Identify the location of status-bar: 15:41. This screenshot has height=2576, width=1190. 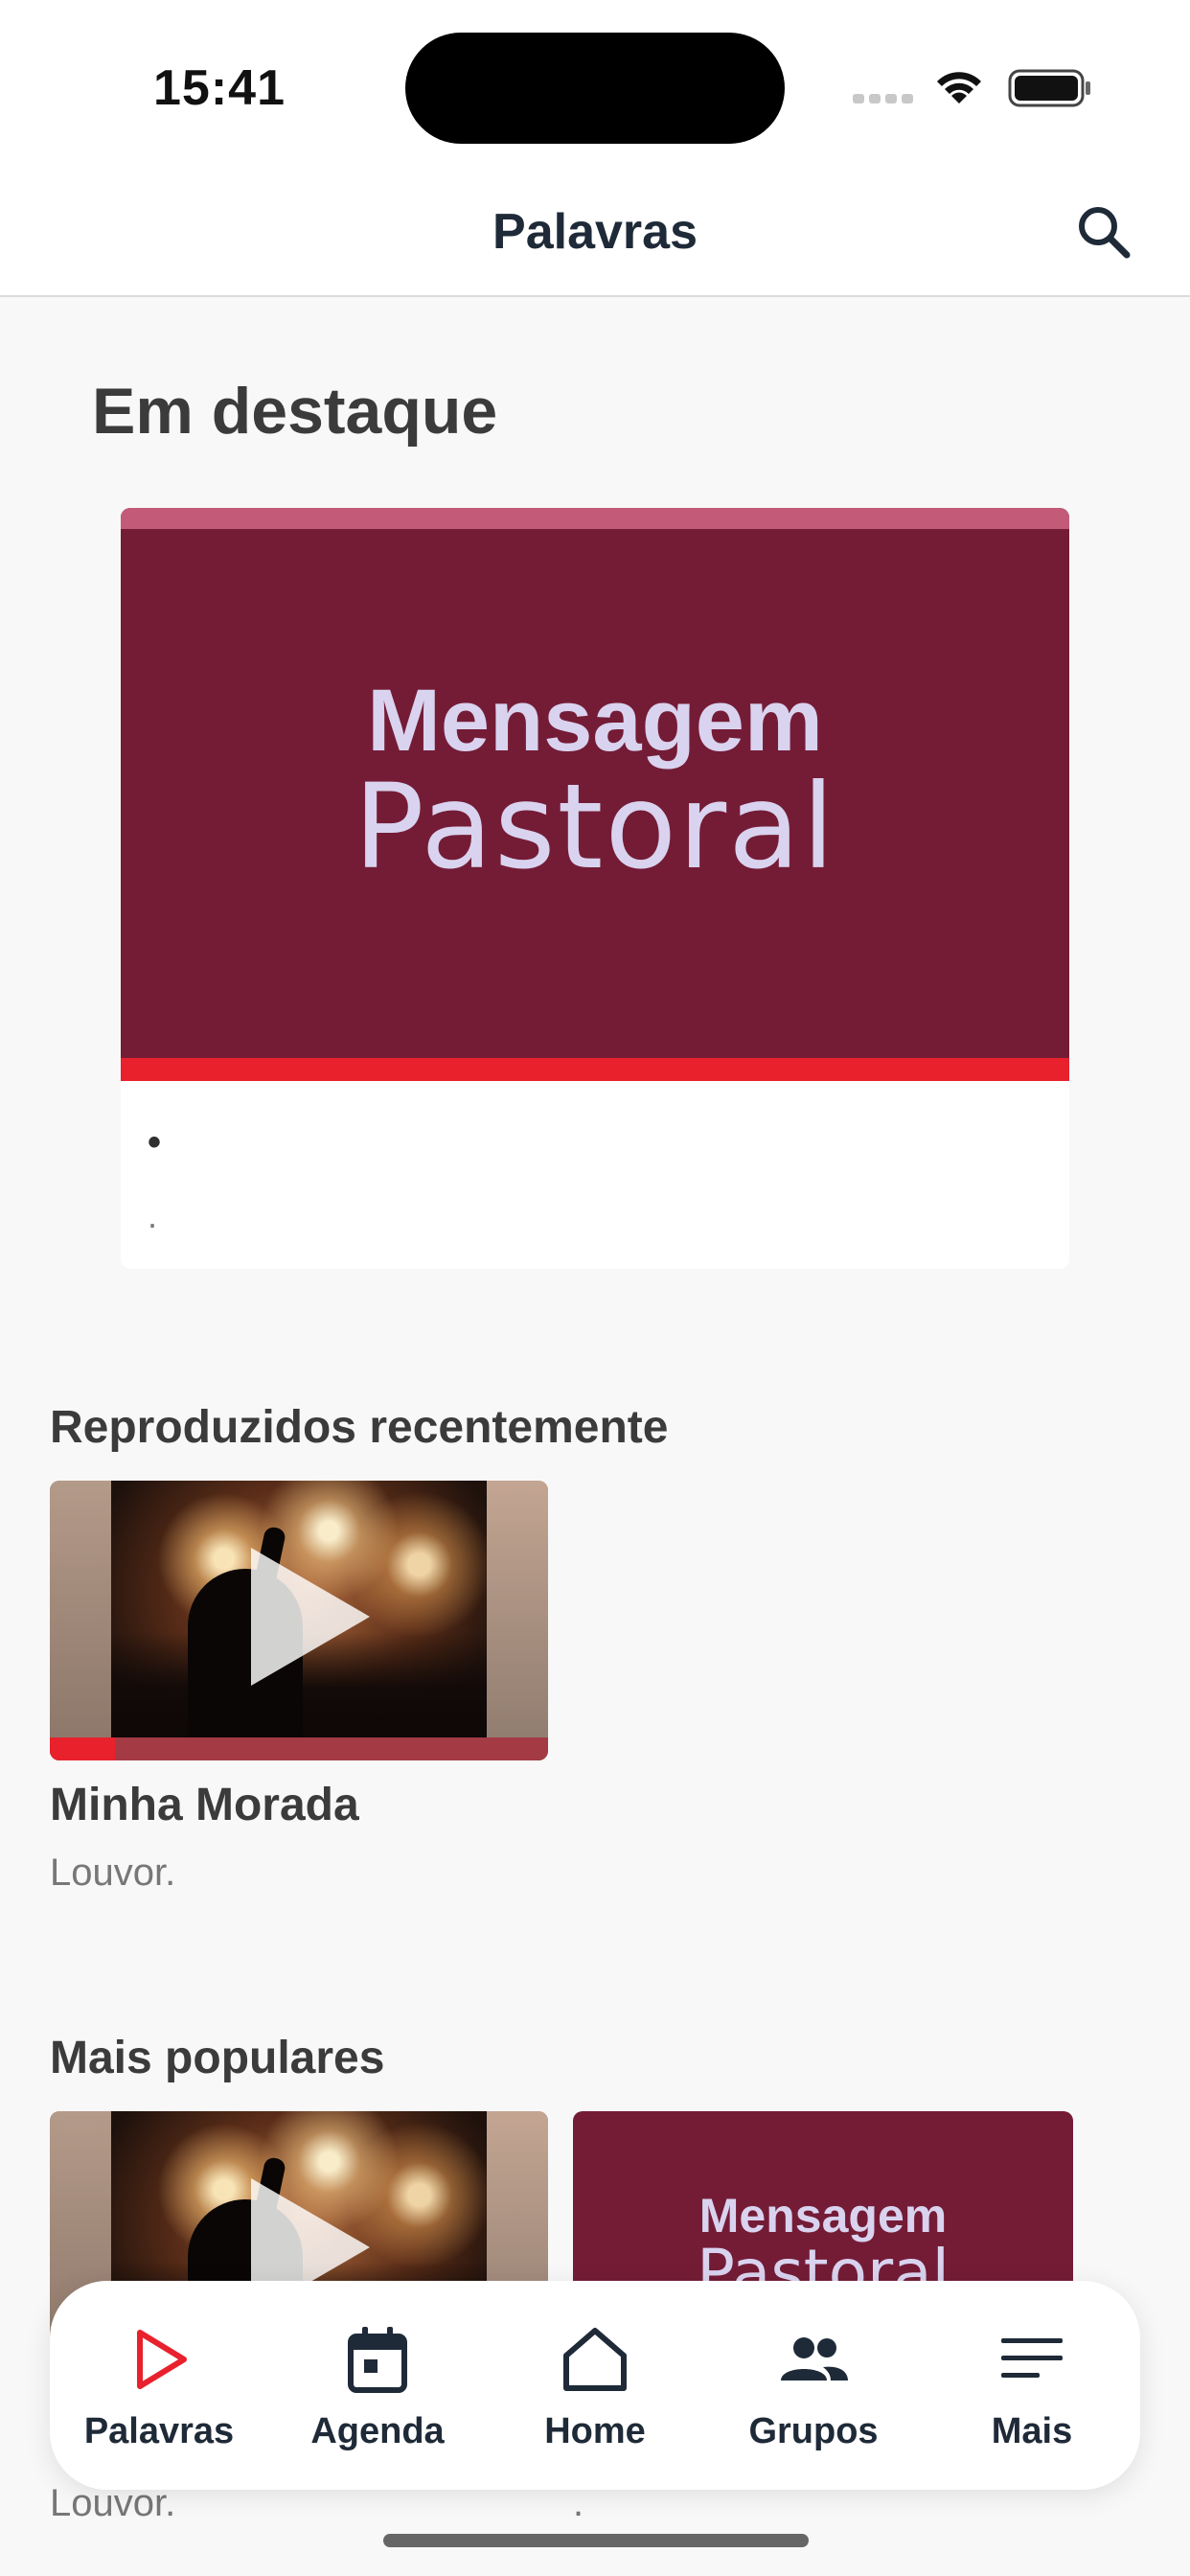
(595, 86).